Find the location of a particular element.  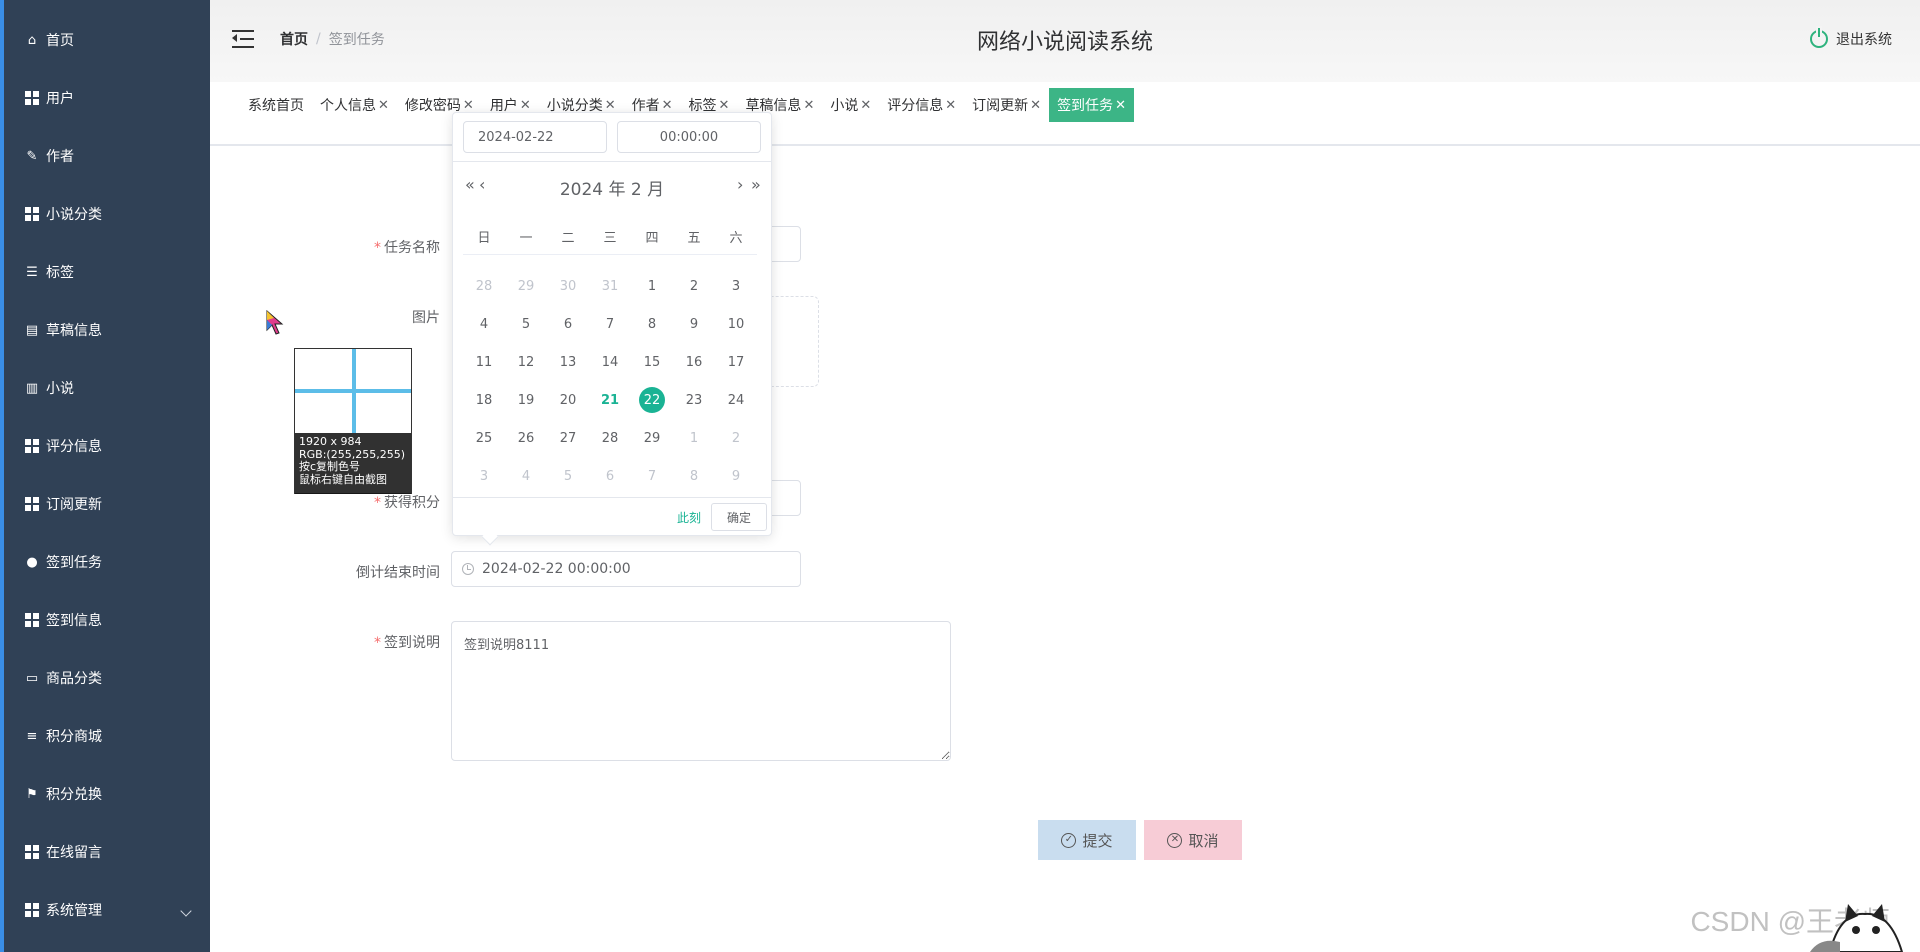

calendar-day: 15 is located at coordinates (652, 362).